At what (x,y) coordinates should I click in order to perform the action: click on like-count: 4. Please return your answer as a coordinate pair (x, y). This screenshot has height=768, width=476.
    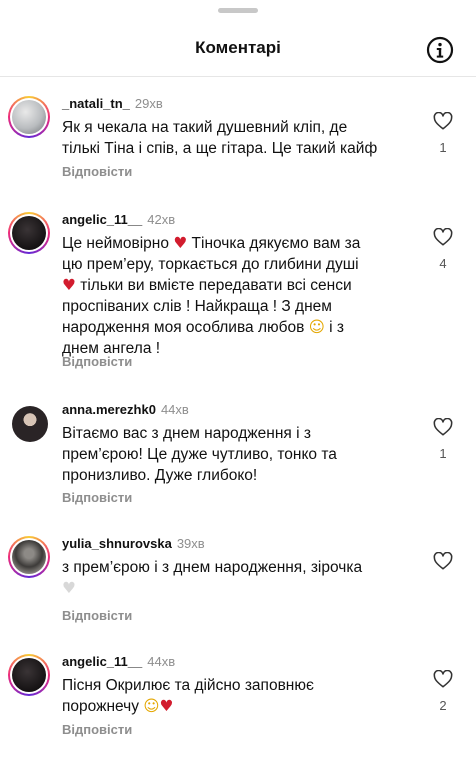
    Looking at the image, I should click on (443, 263).